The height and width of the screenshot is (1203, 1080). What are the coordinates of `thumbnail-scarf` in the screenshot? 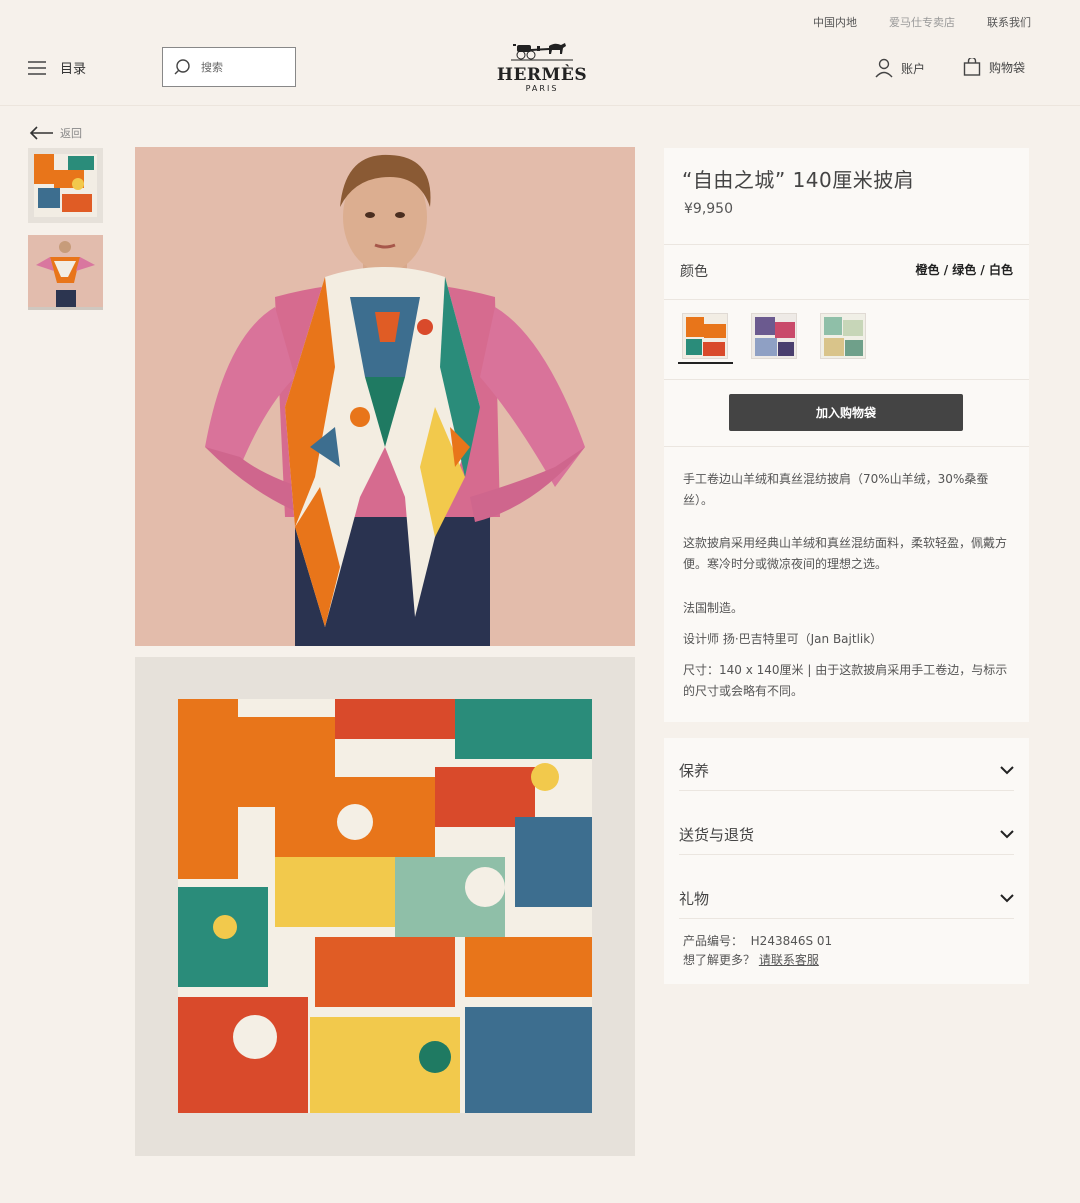 It's located at (65, 185).